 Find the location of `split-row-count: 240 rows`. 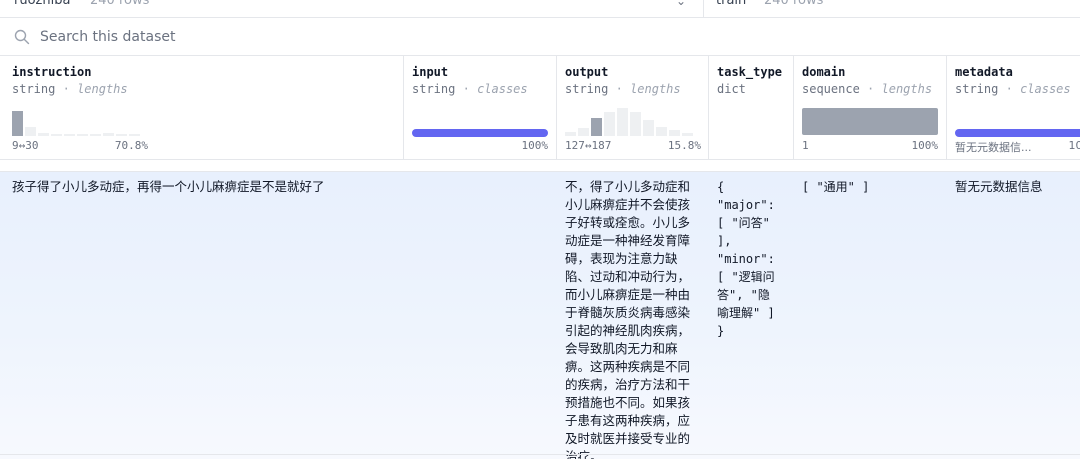

split-row-count: 240 rows is located at coordinates (794, 4).